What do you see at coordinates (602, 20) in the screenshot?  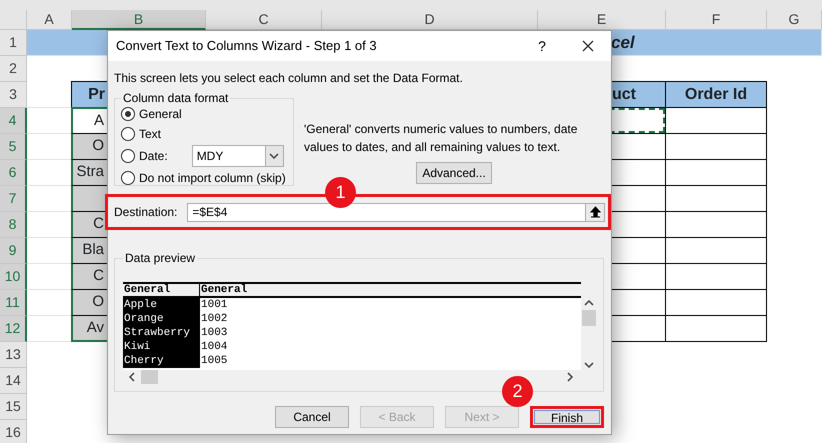 I see `column-header: E` at bounding box center [602, 20].